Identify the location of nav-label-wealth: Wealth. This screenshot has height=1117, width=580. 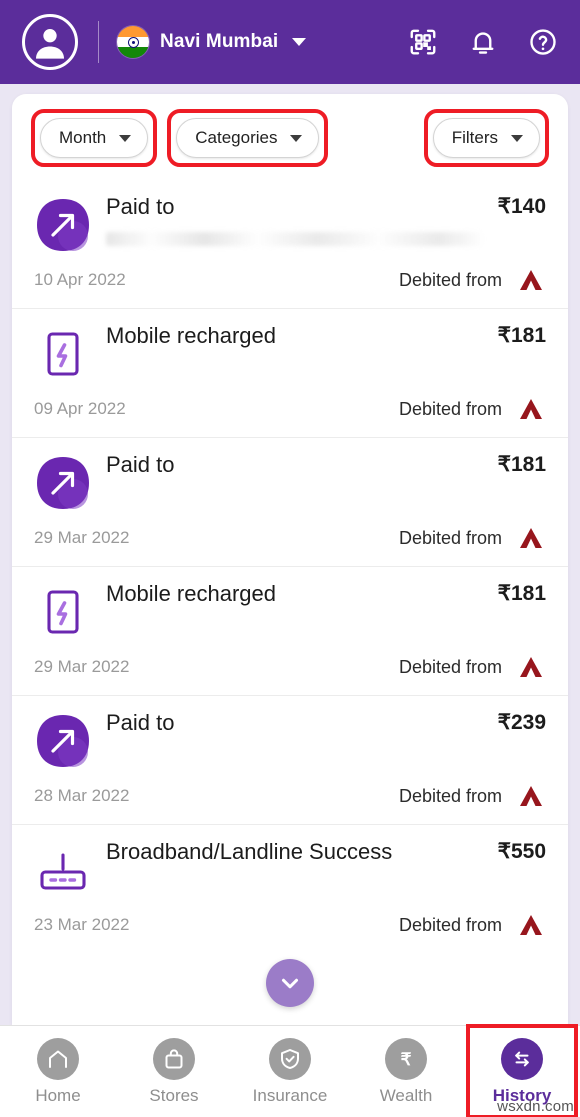
(406, 1095).